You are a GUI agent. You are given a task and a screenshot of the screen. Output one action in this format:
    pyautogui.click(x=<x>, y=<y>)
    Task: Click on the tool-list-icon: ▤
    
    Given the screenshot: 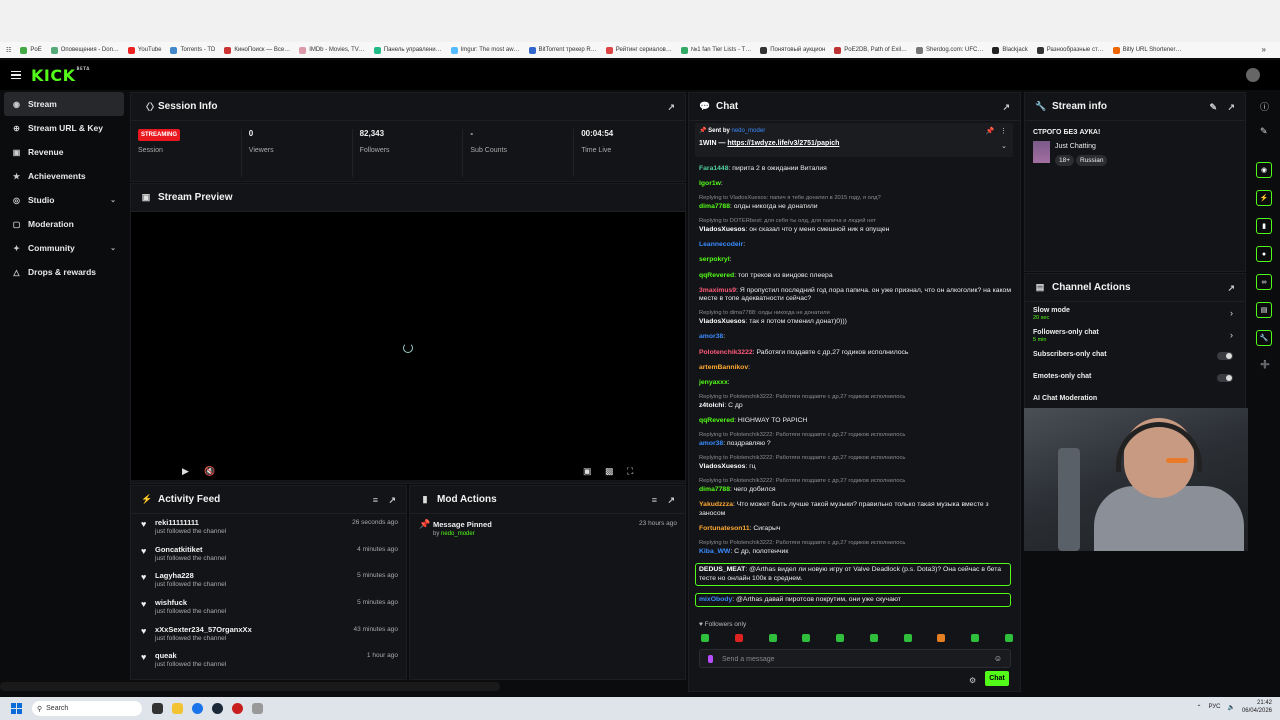 What is the action you would take?
    pyautogui.click(x=1264, y=310)
    